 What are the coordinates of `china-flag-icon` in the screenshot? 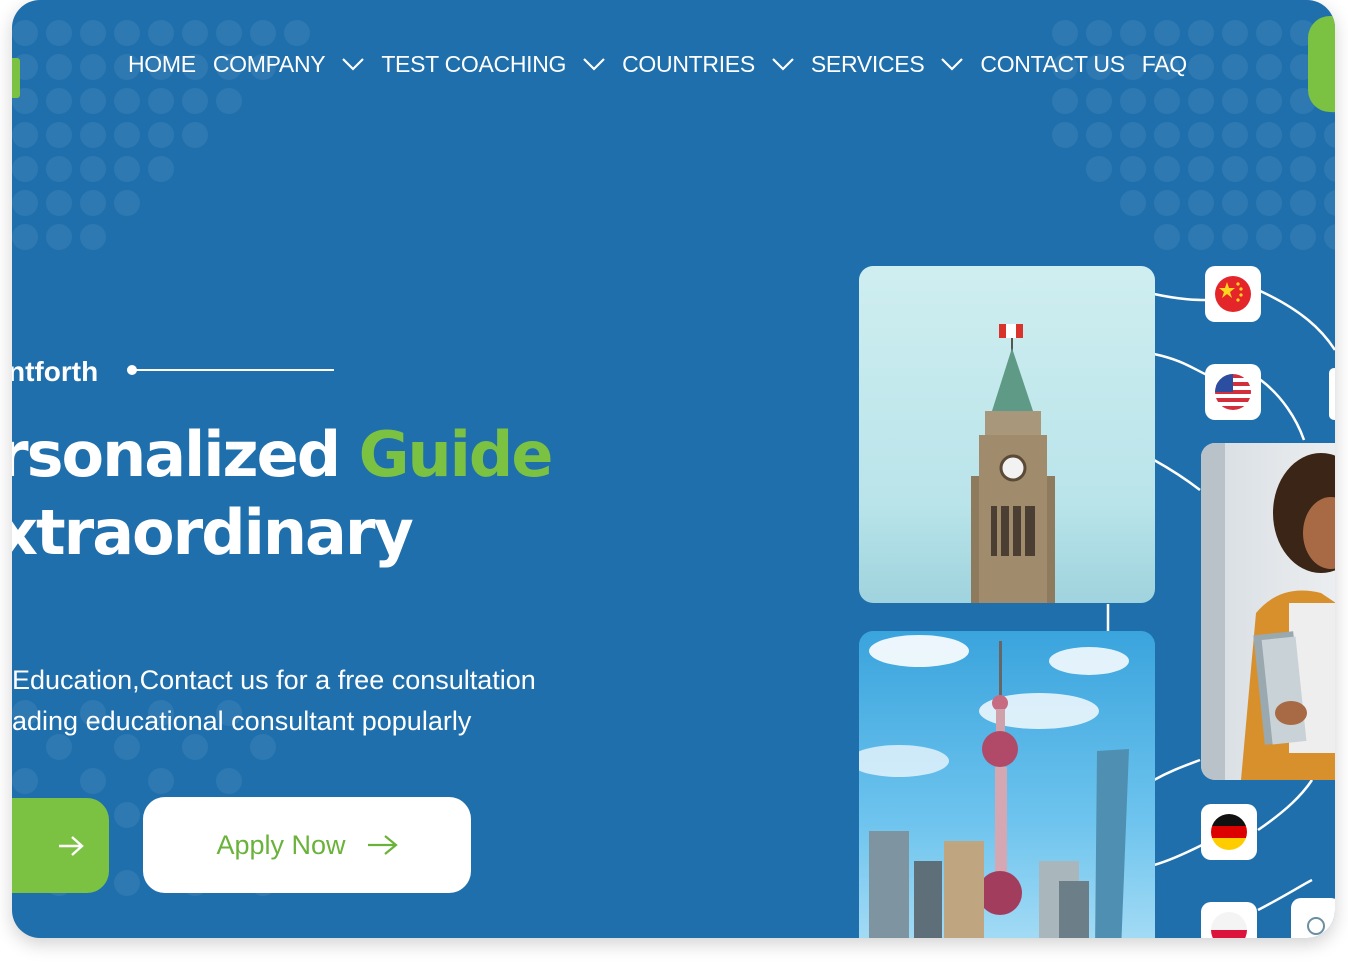 It's located at (1233, 294).